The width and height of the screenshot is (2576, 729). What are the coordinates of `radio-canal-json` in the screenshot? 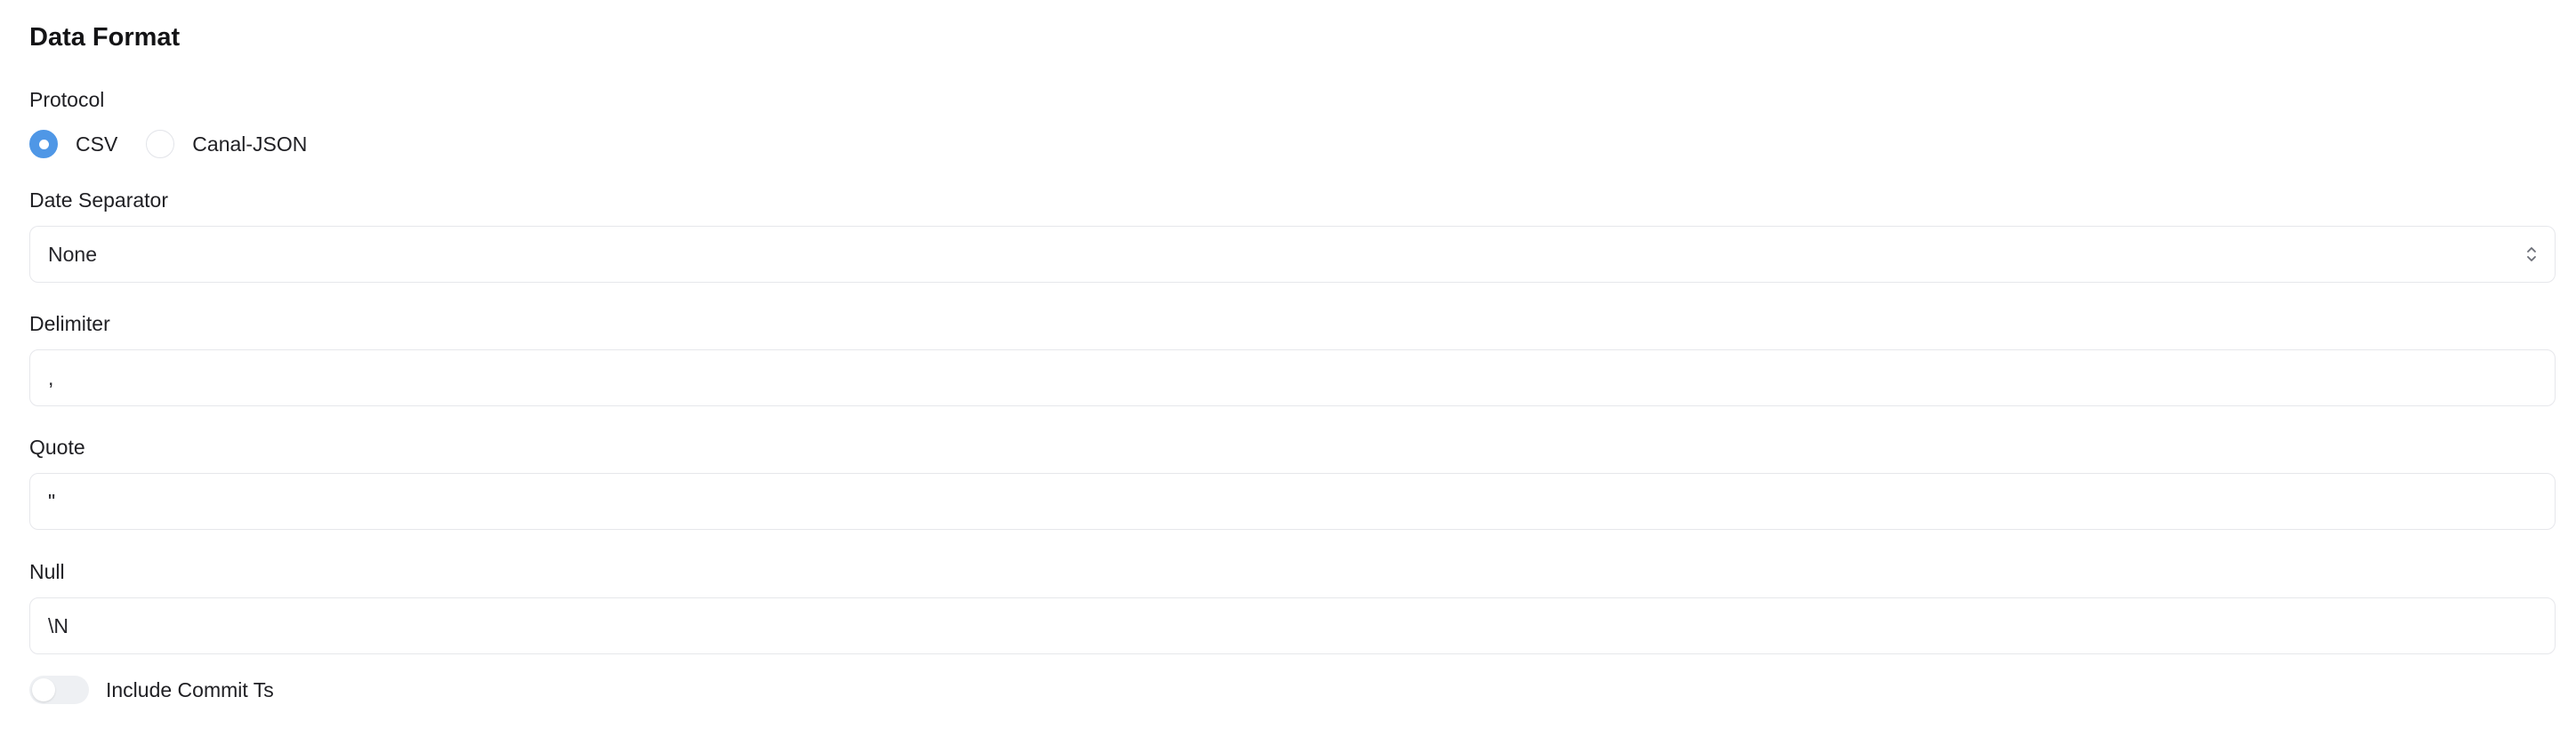 It's located at (160, 144).